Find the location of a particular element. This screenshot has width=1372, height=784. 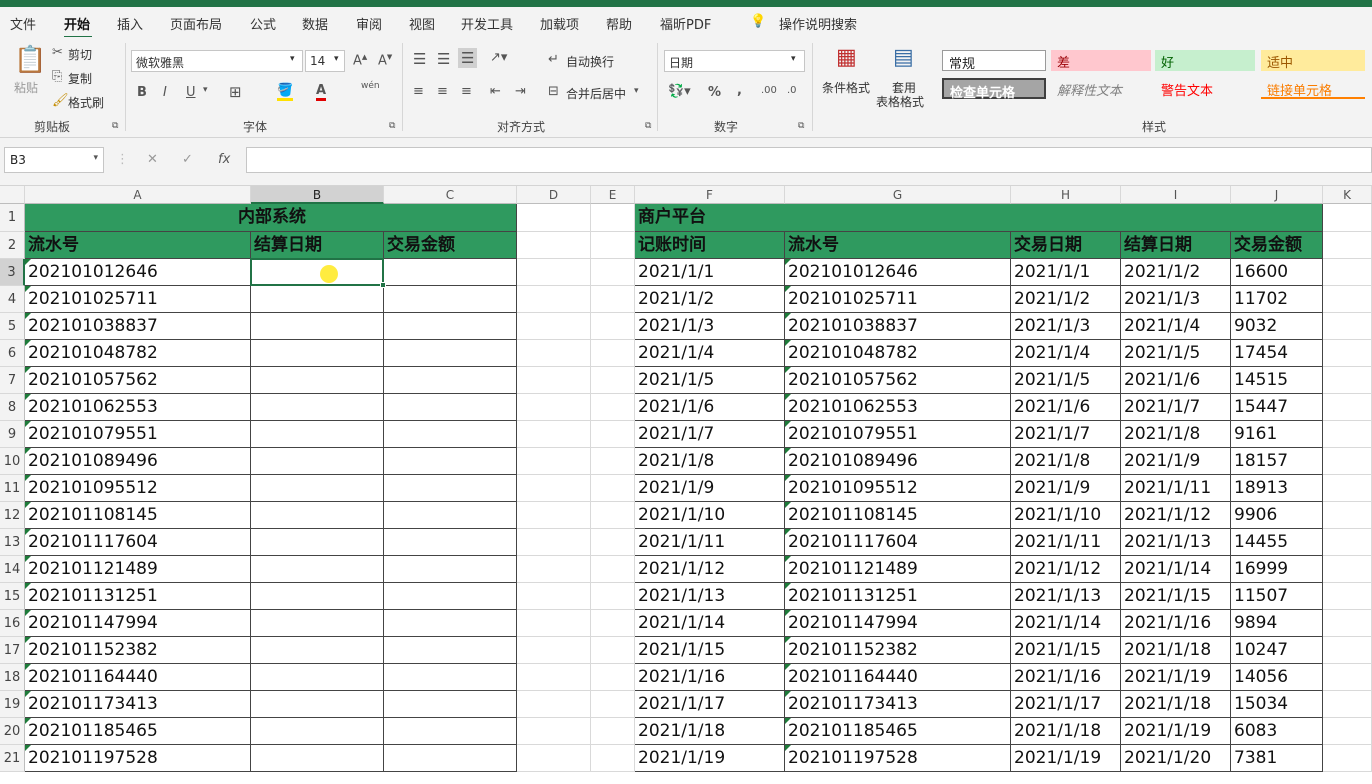

cell: 2021/1/2 is located at coordinates (710, 299).